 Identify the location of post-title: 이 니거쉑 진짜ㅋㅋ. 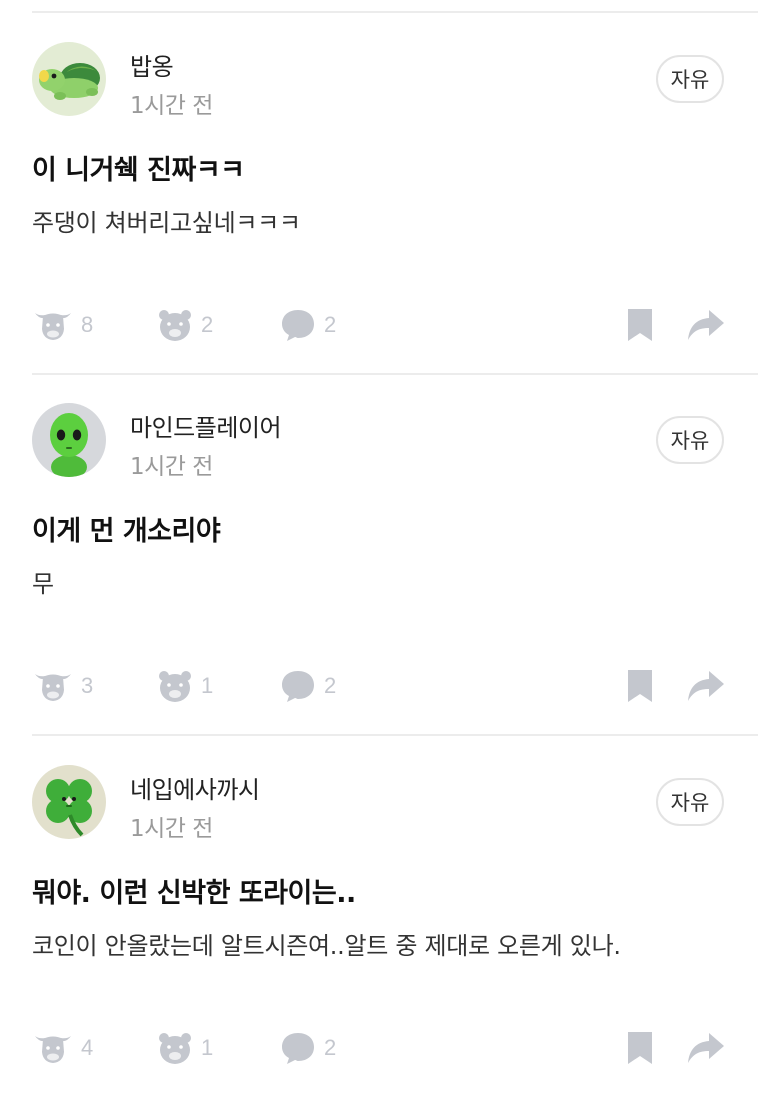
(138, 167).